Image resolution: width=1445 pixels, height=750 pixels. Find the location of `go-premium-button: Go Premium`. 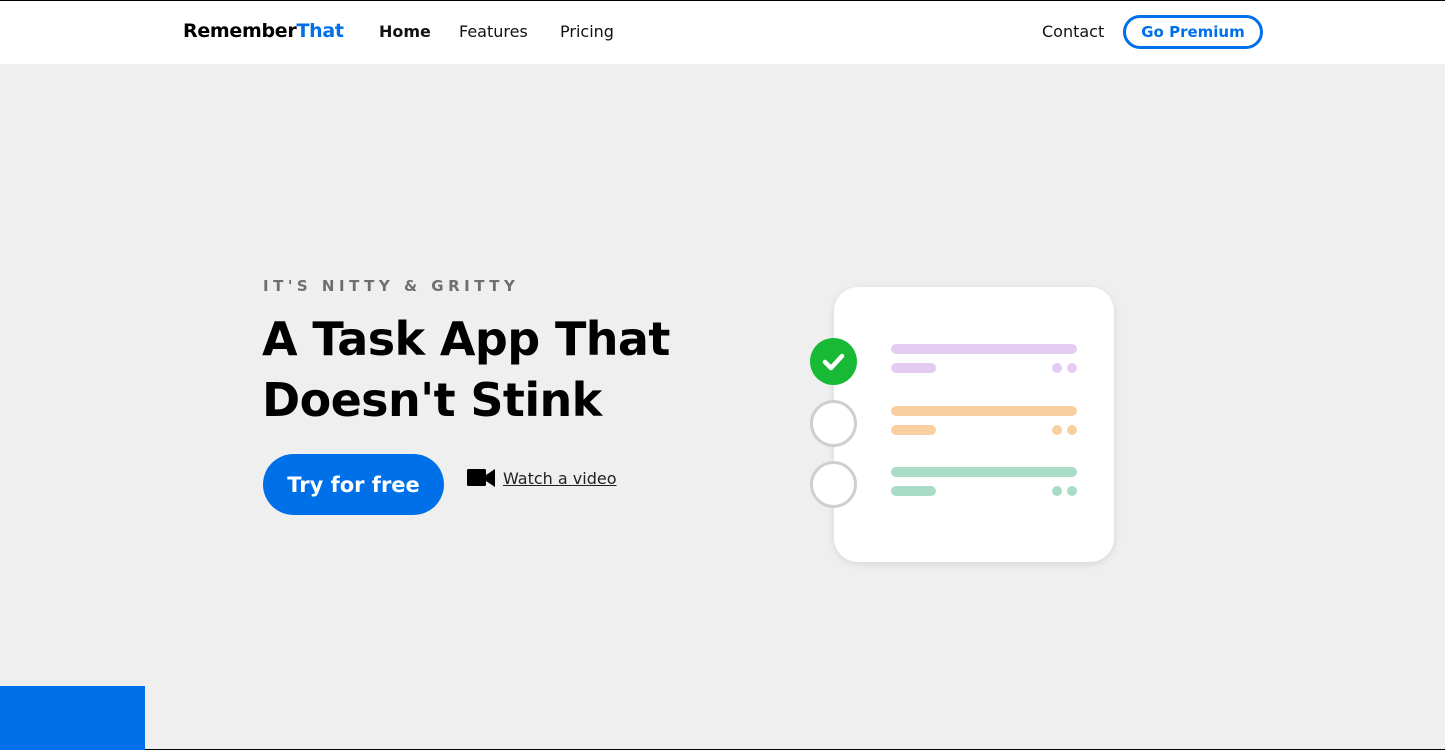

go-premium-button: Go Premium is located at coordinates (1193, 32).